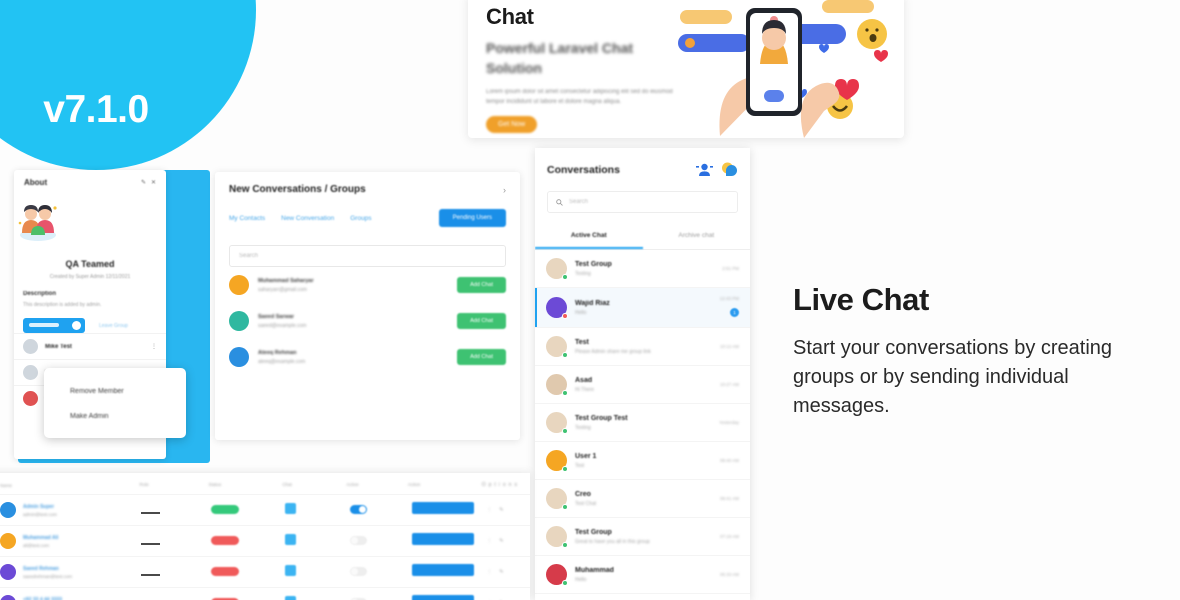 This screenshot has height=600, width=1180. Describe the element at coordinates (224, 540) in the screenshot. I see `status-badge` at that location.